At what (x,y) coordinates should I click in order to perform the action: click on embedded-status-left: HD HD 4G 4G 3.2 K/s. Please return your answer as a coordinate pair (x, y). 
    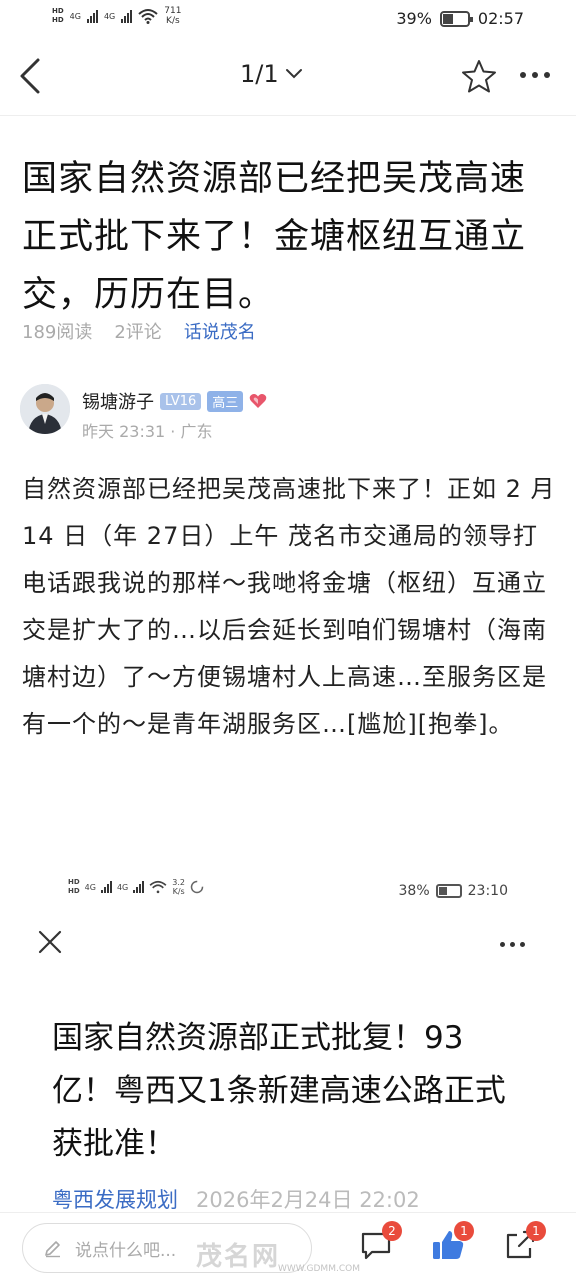
    Looking at the image, I should click on (136, 887).